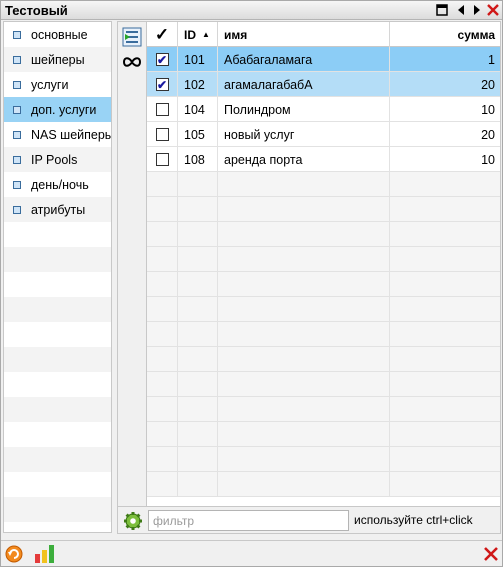 This screenshot has width=503, height=567. I want to click on table-row: 108 аренда порта 10, so click(323, 159).